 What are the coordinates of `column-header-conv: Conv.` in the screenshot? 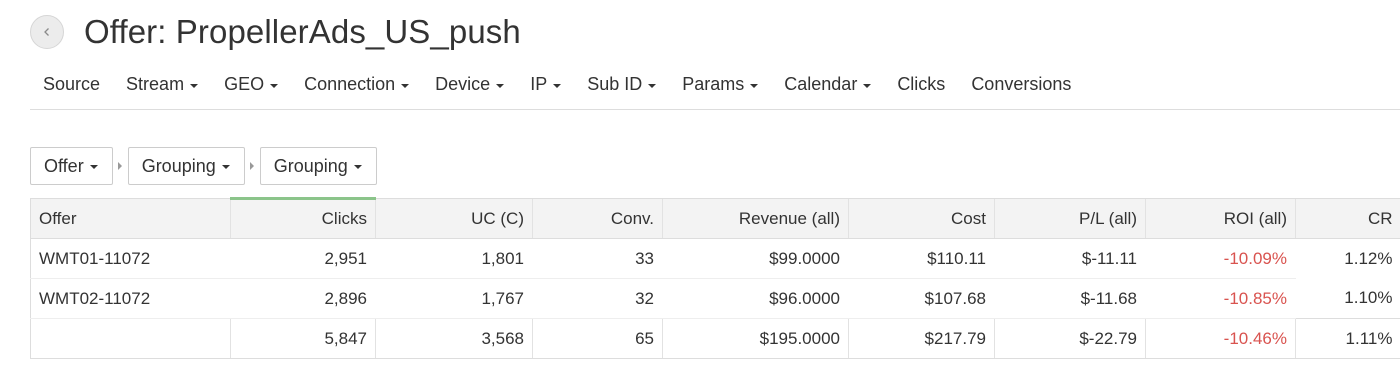 It's located at (597, 218).